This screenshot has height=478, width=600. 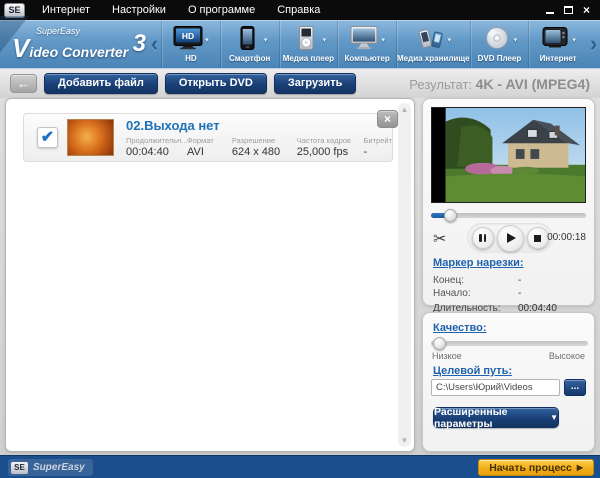 I want to click on logo-product: Video Converter, so click(x=70, y=48).